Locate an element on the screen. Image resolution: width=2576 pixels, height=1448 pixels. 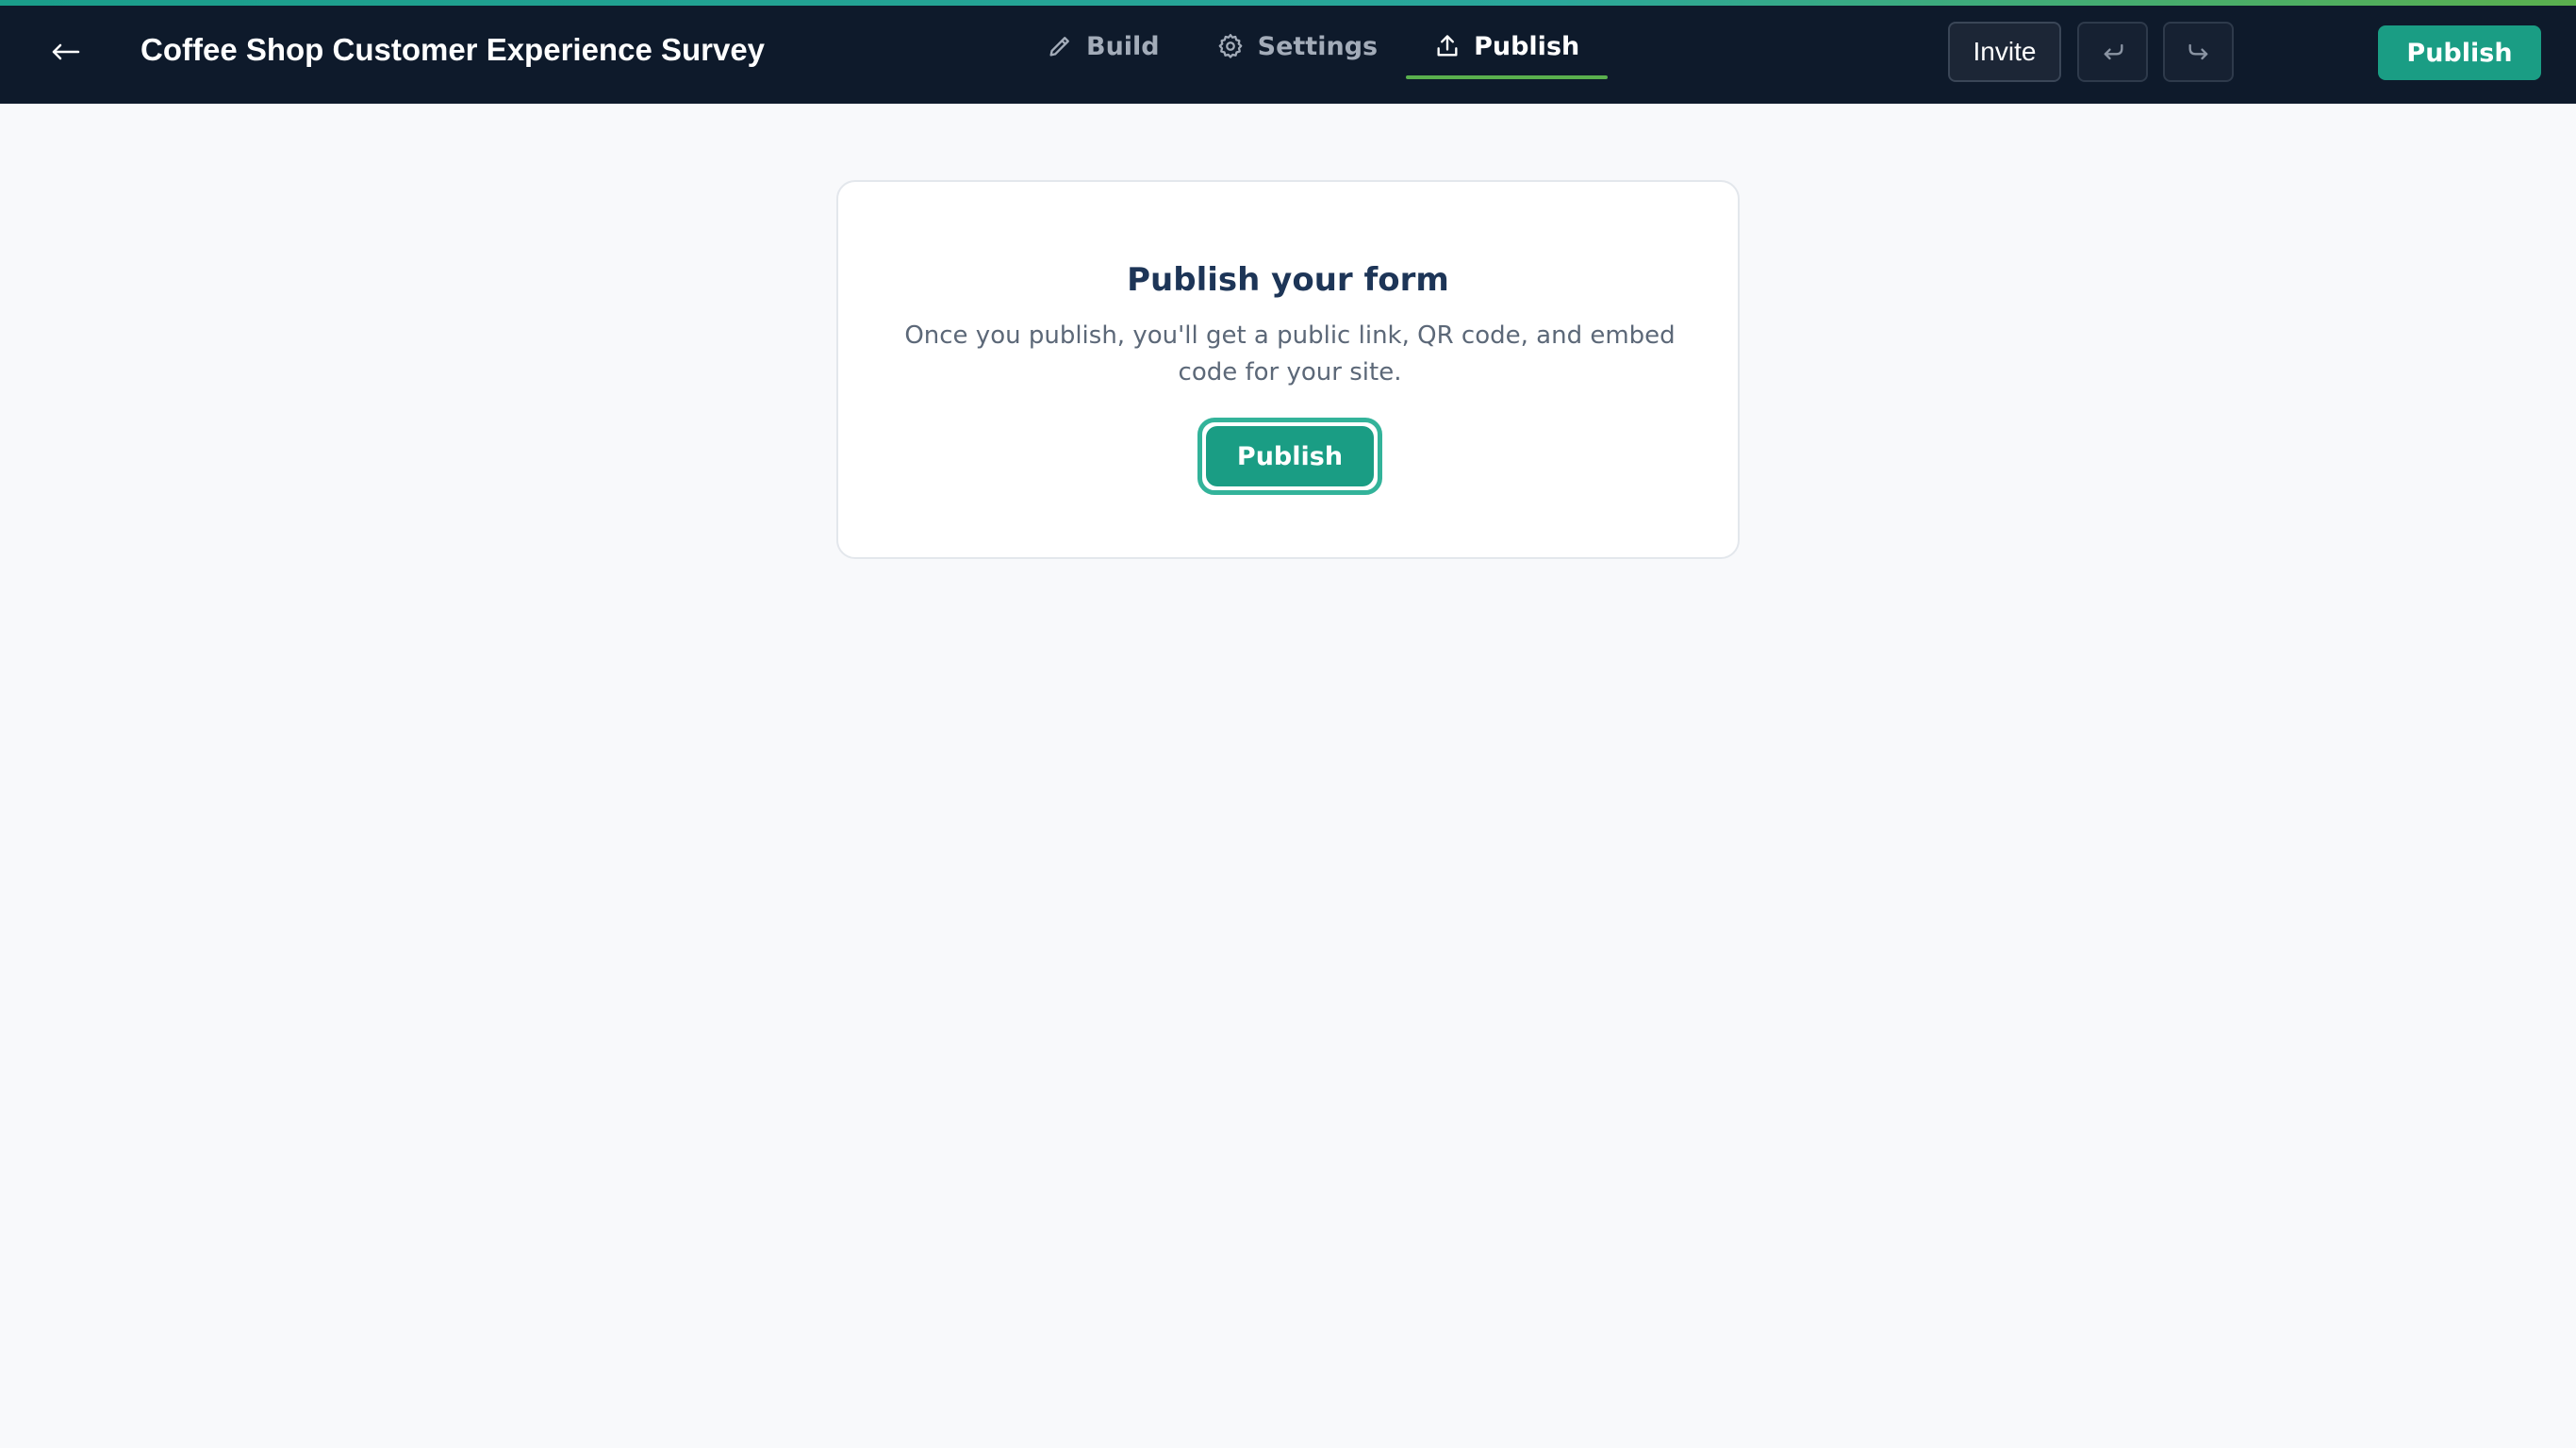
publish-form-button: Publish is located at coordinates (1289, 456).